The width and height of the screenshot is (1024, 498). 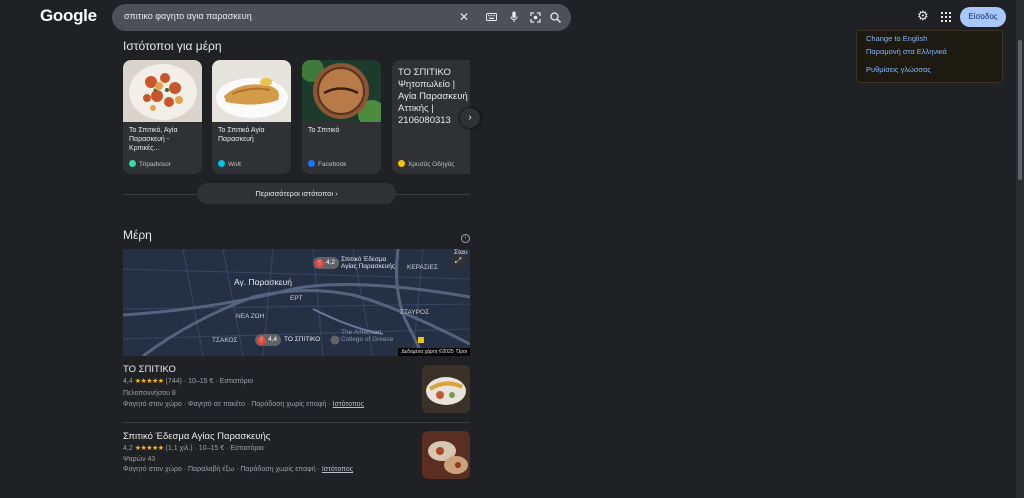 What do you see at coordinates (336, 193) in the screenshot?
I see `chevron-right-icon: ›` at bounding box center [336, 193].